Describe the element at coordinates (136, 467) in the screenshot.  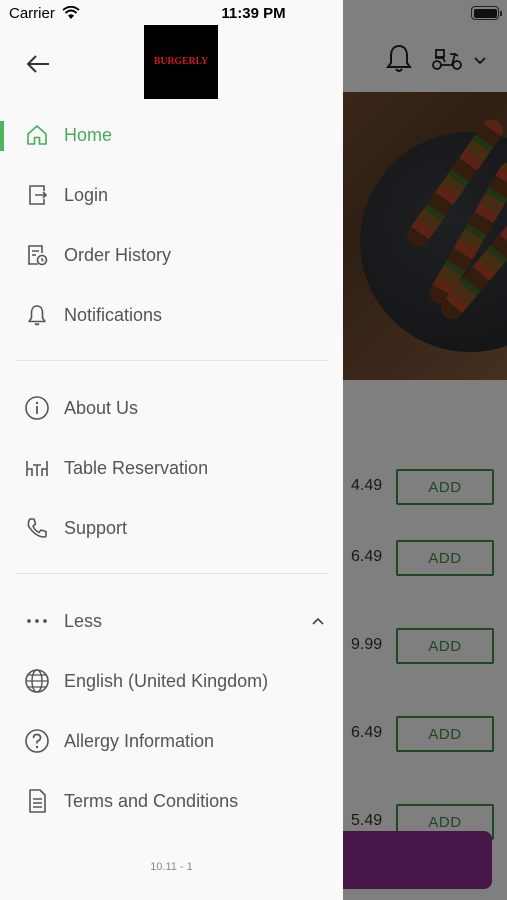
I see `menu-item-label: Table Reservation` at that location.